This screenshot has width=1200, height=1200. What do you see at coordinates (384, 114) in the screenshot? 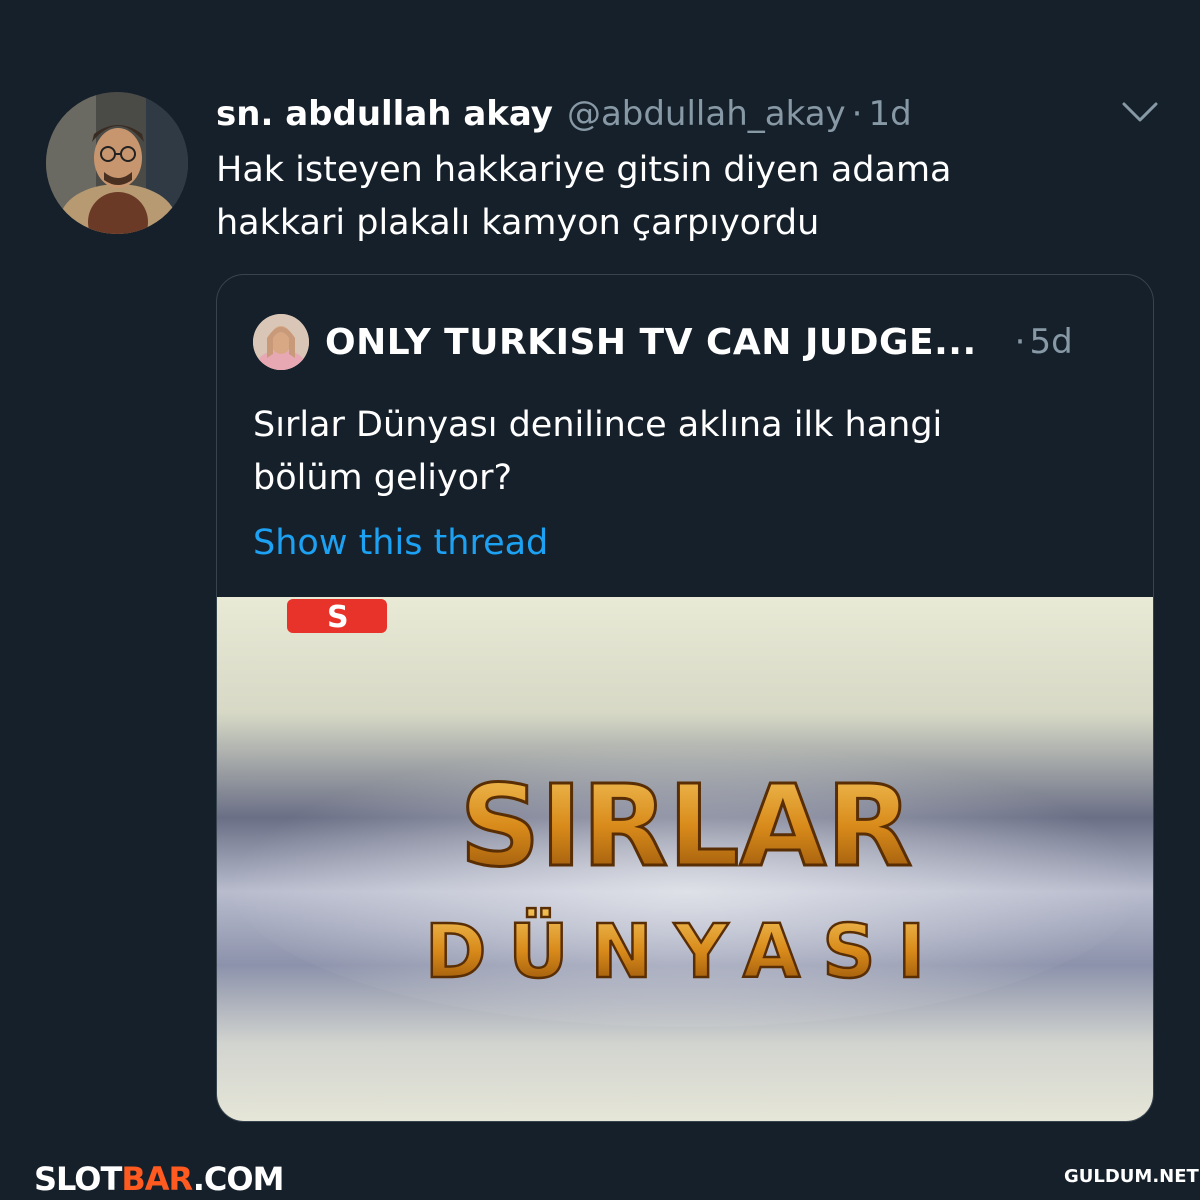
I see `display-name: sn. abdullah akay` at bounding box center [384, 114].